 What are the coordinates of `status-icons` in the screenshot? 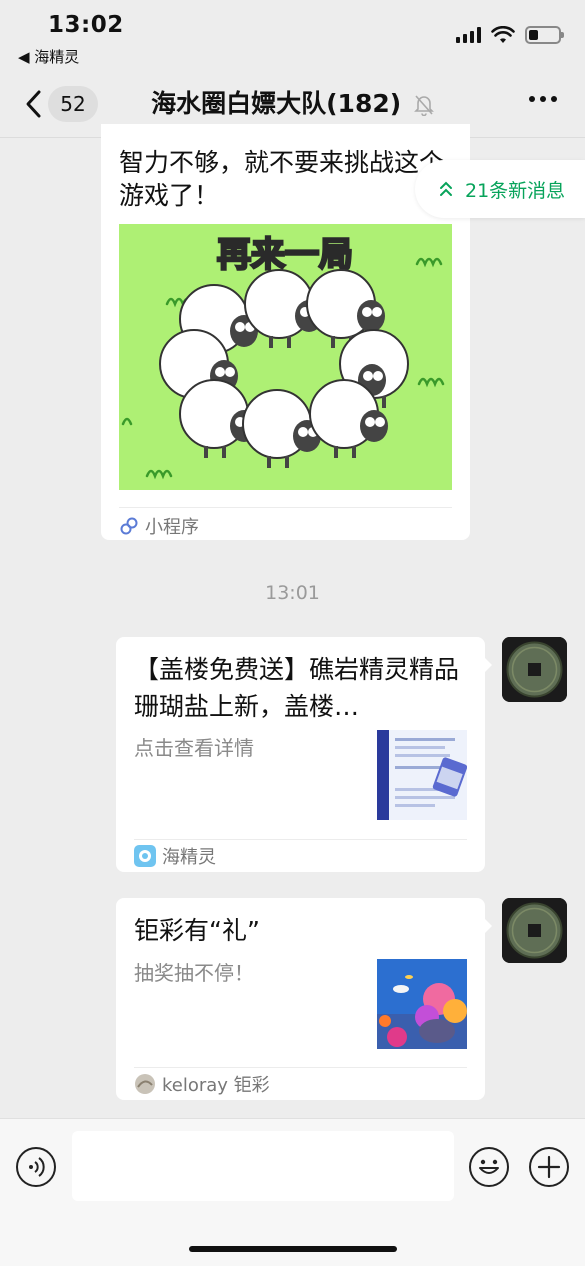 It's located at (510, 35).